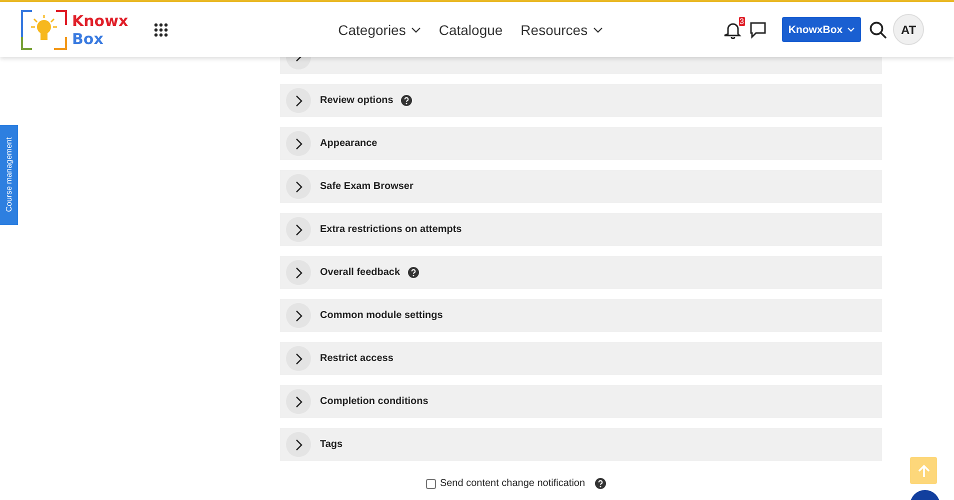  Describe the element at coordinates (44, 29) in the screenshot. I see `lightbulb-logo-icon` at that location.